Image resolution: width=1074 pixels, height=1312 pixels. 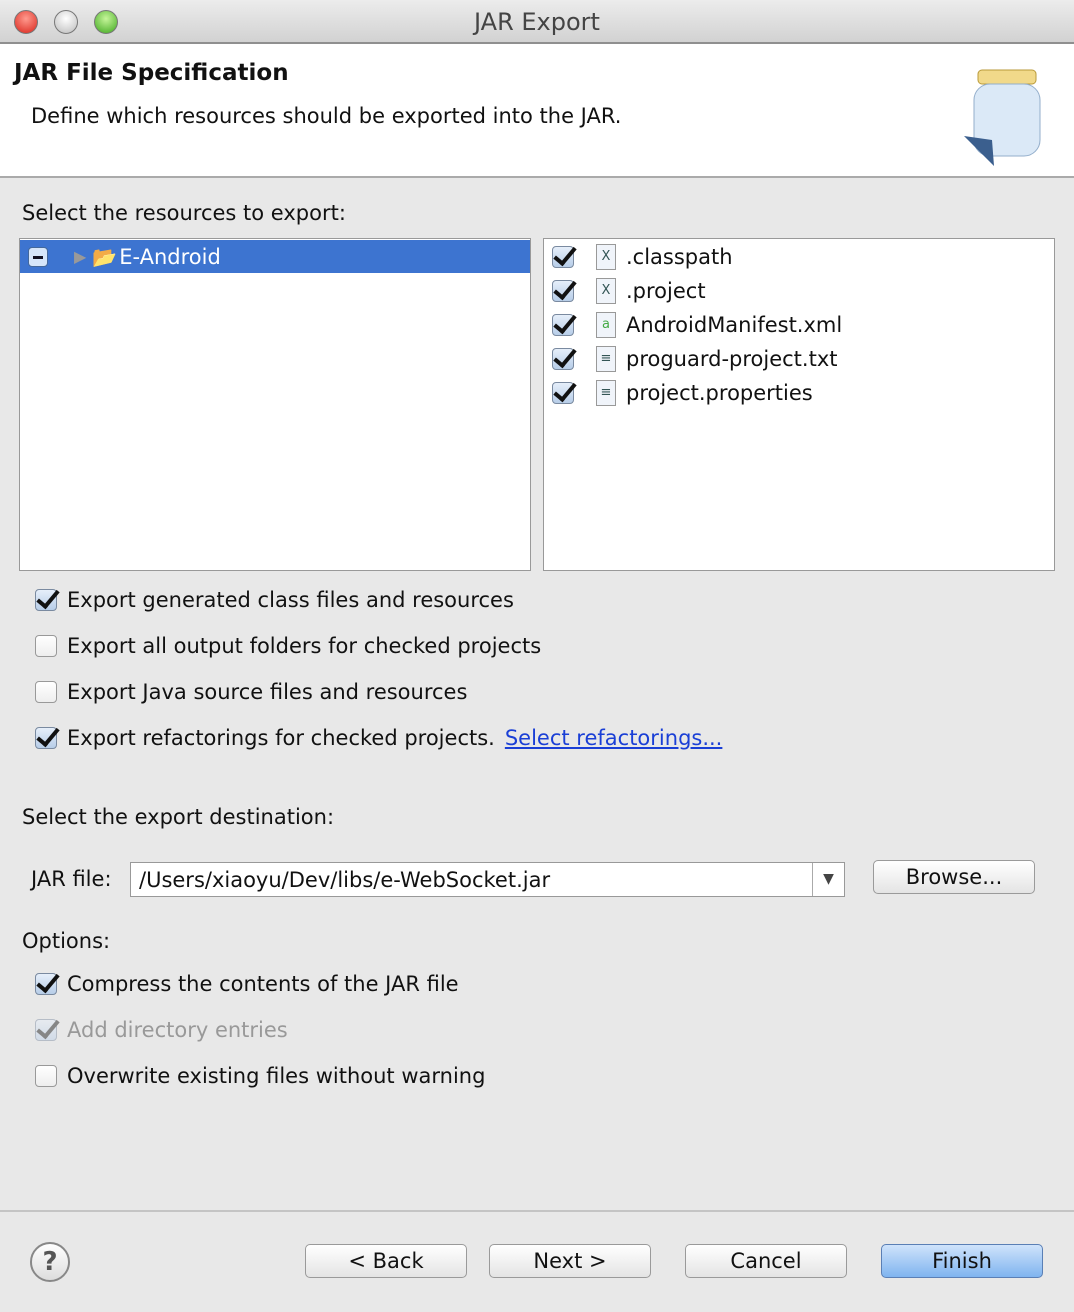 I want to click on jar-file-combo: /Users/xiaoyu/Dev/libs/e-WebSocket.jar ▼, so click(x=487, y=879).